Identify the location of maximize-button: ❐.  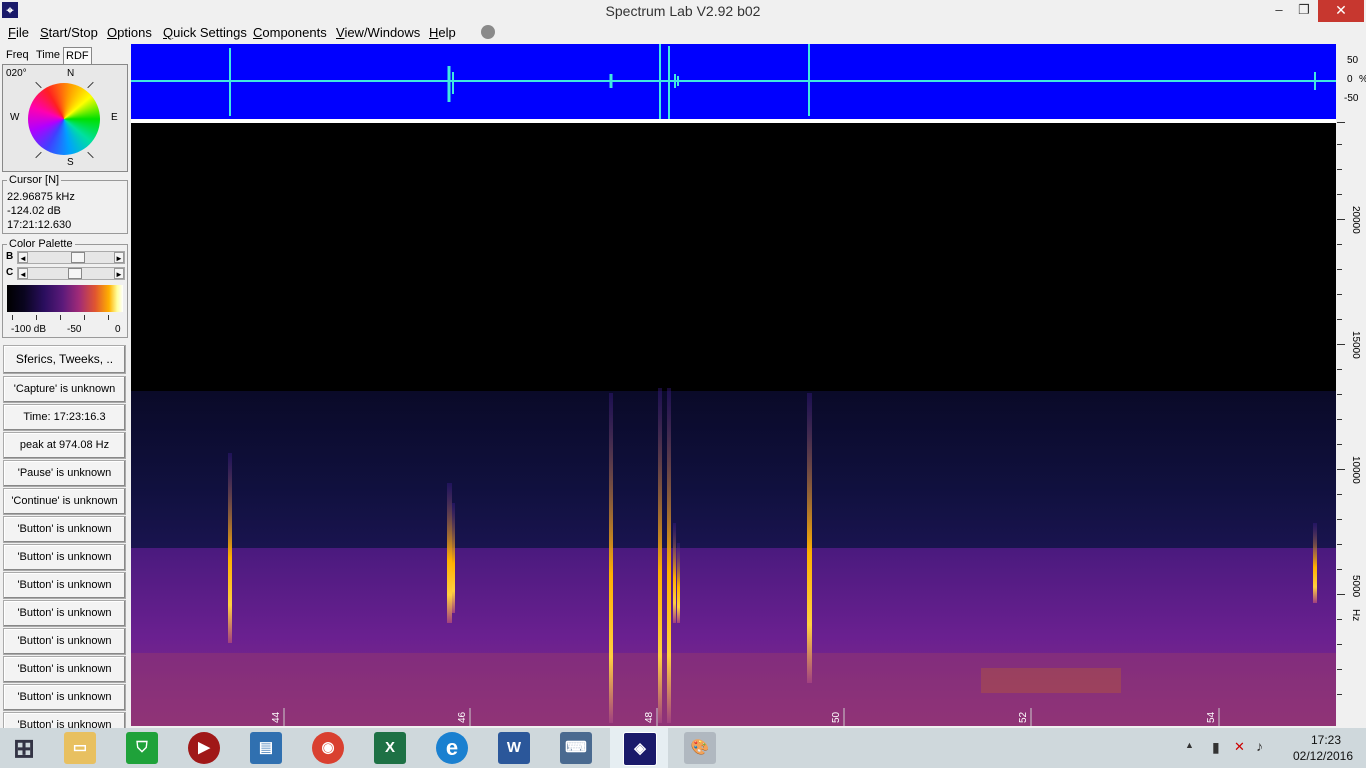
(1304, 11).